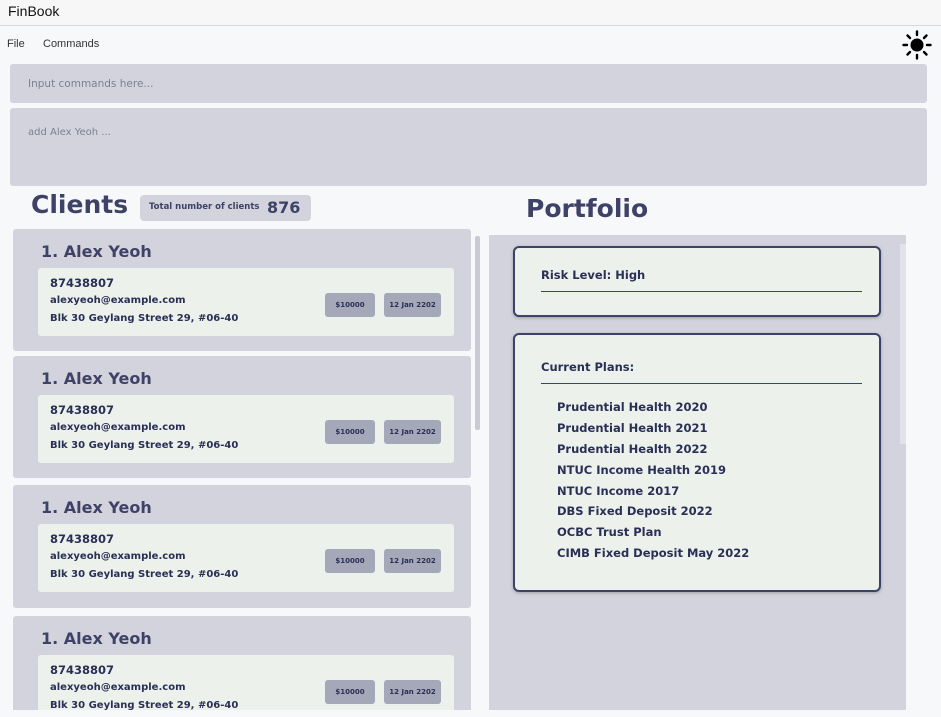 Image resolution: width=941 pixels, height=717 pixels. Describe the element at coordinates (701, 383) in the screenshot. I see `plans-divider` at that location.